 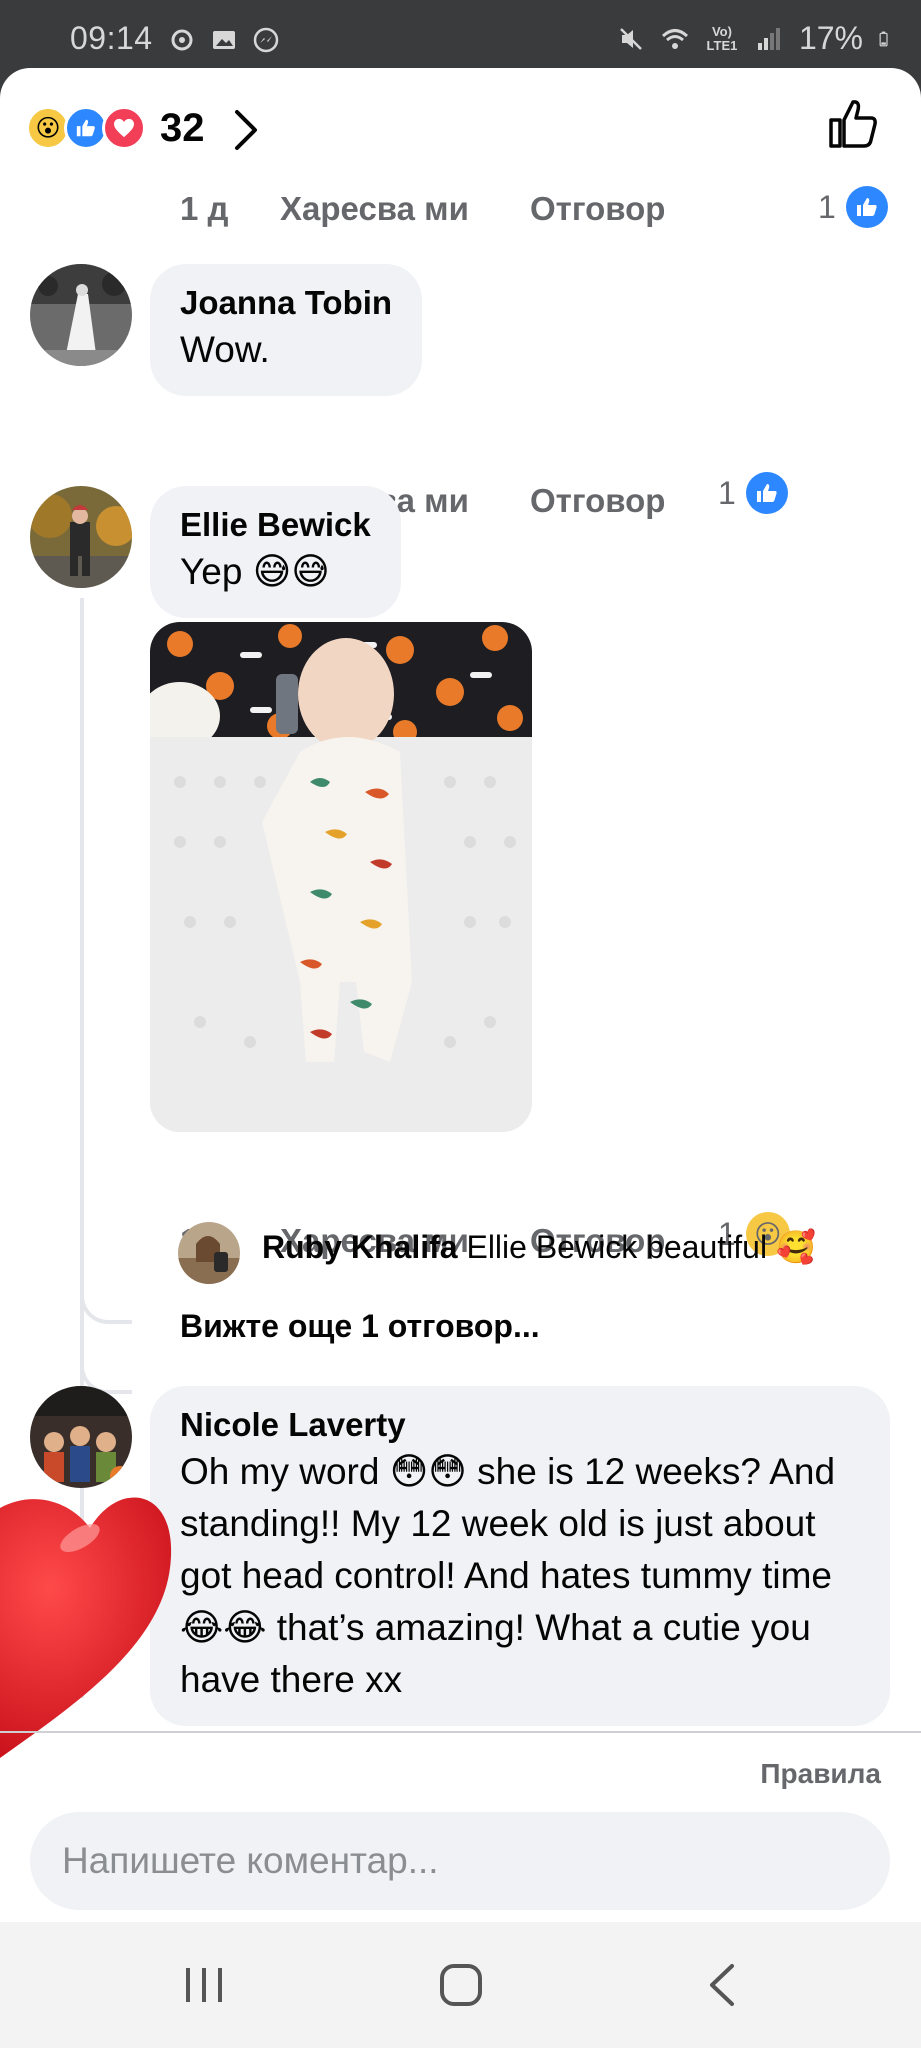 I want to click on like-outline-icon, so click(x=853, y=124).